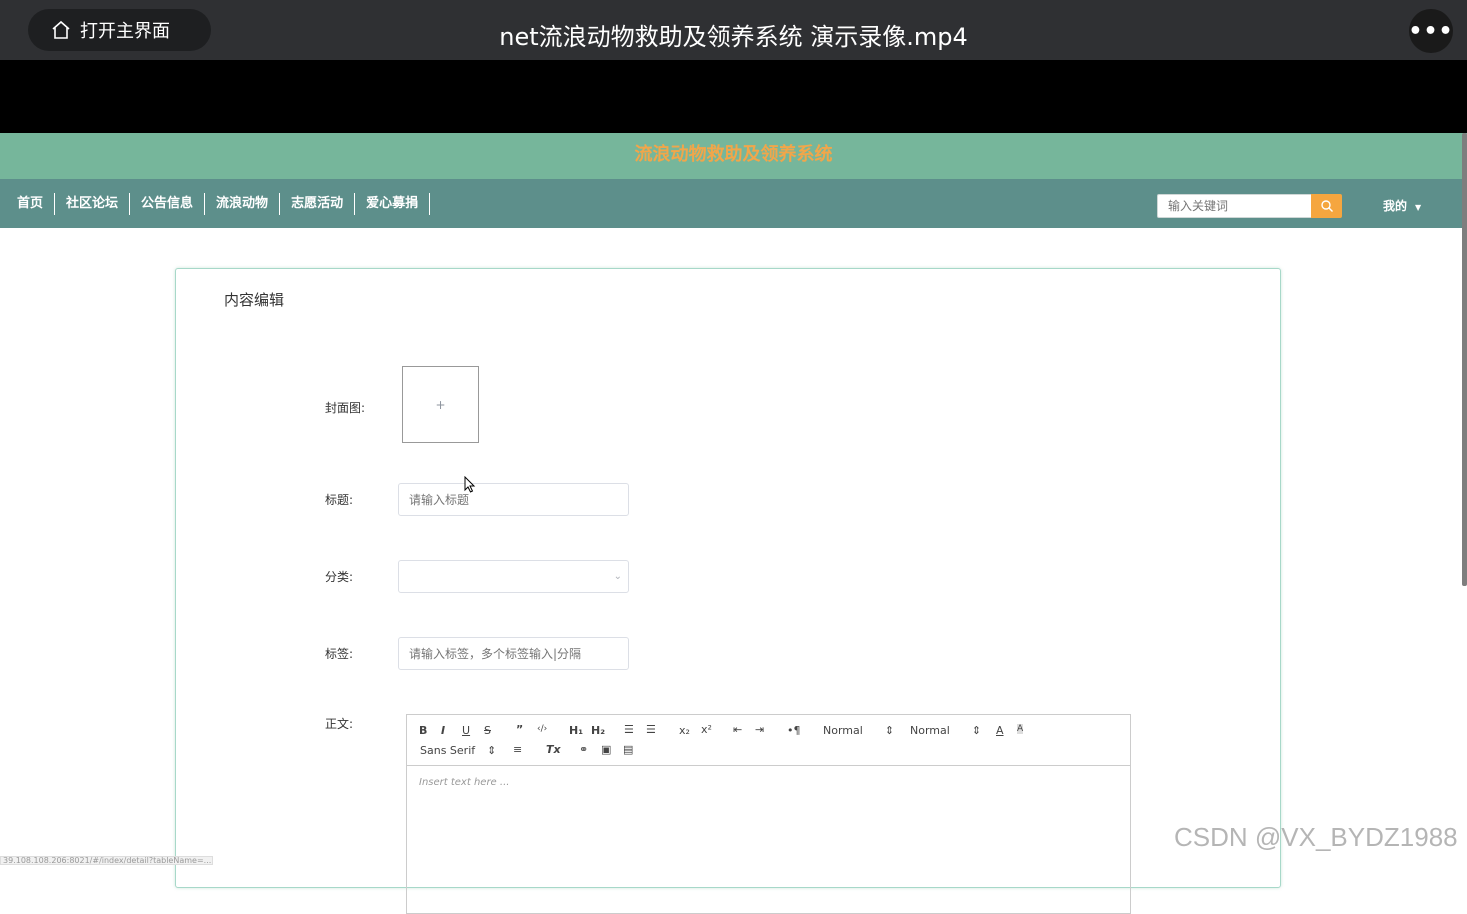 This screenshot has height=914, width=1467. Describe the element at coordinates (1464, 359) in the screenshot. I see `page-scrollbar` at that location.